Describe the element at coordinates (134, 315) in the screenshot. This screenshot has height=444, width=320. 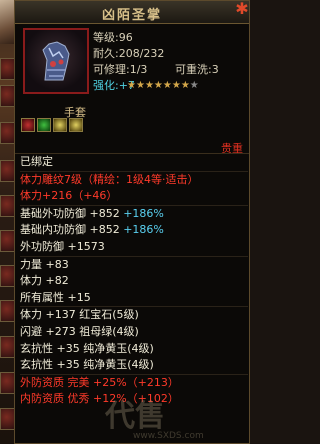
I see `property-row: 体力 +137 红宝石(5级)` at that location.